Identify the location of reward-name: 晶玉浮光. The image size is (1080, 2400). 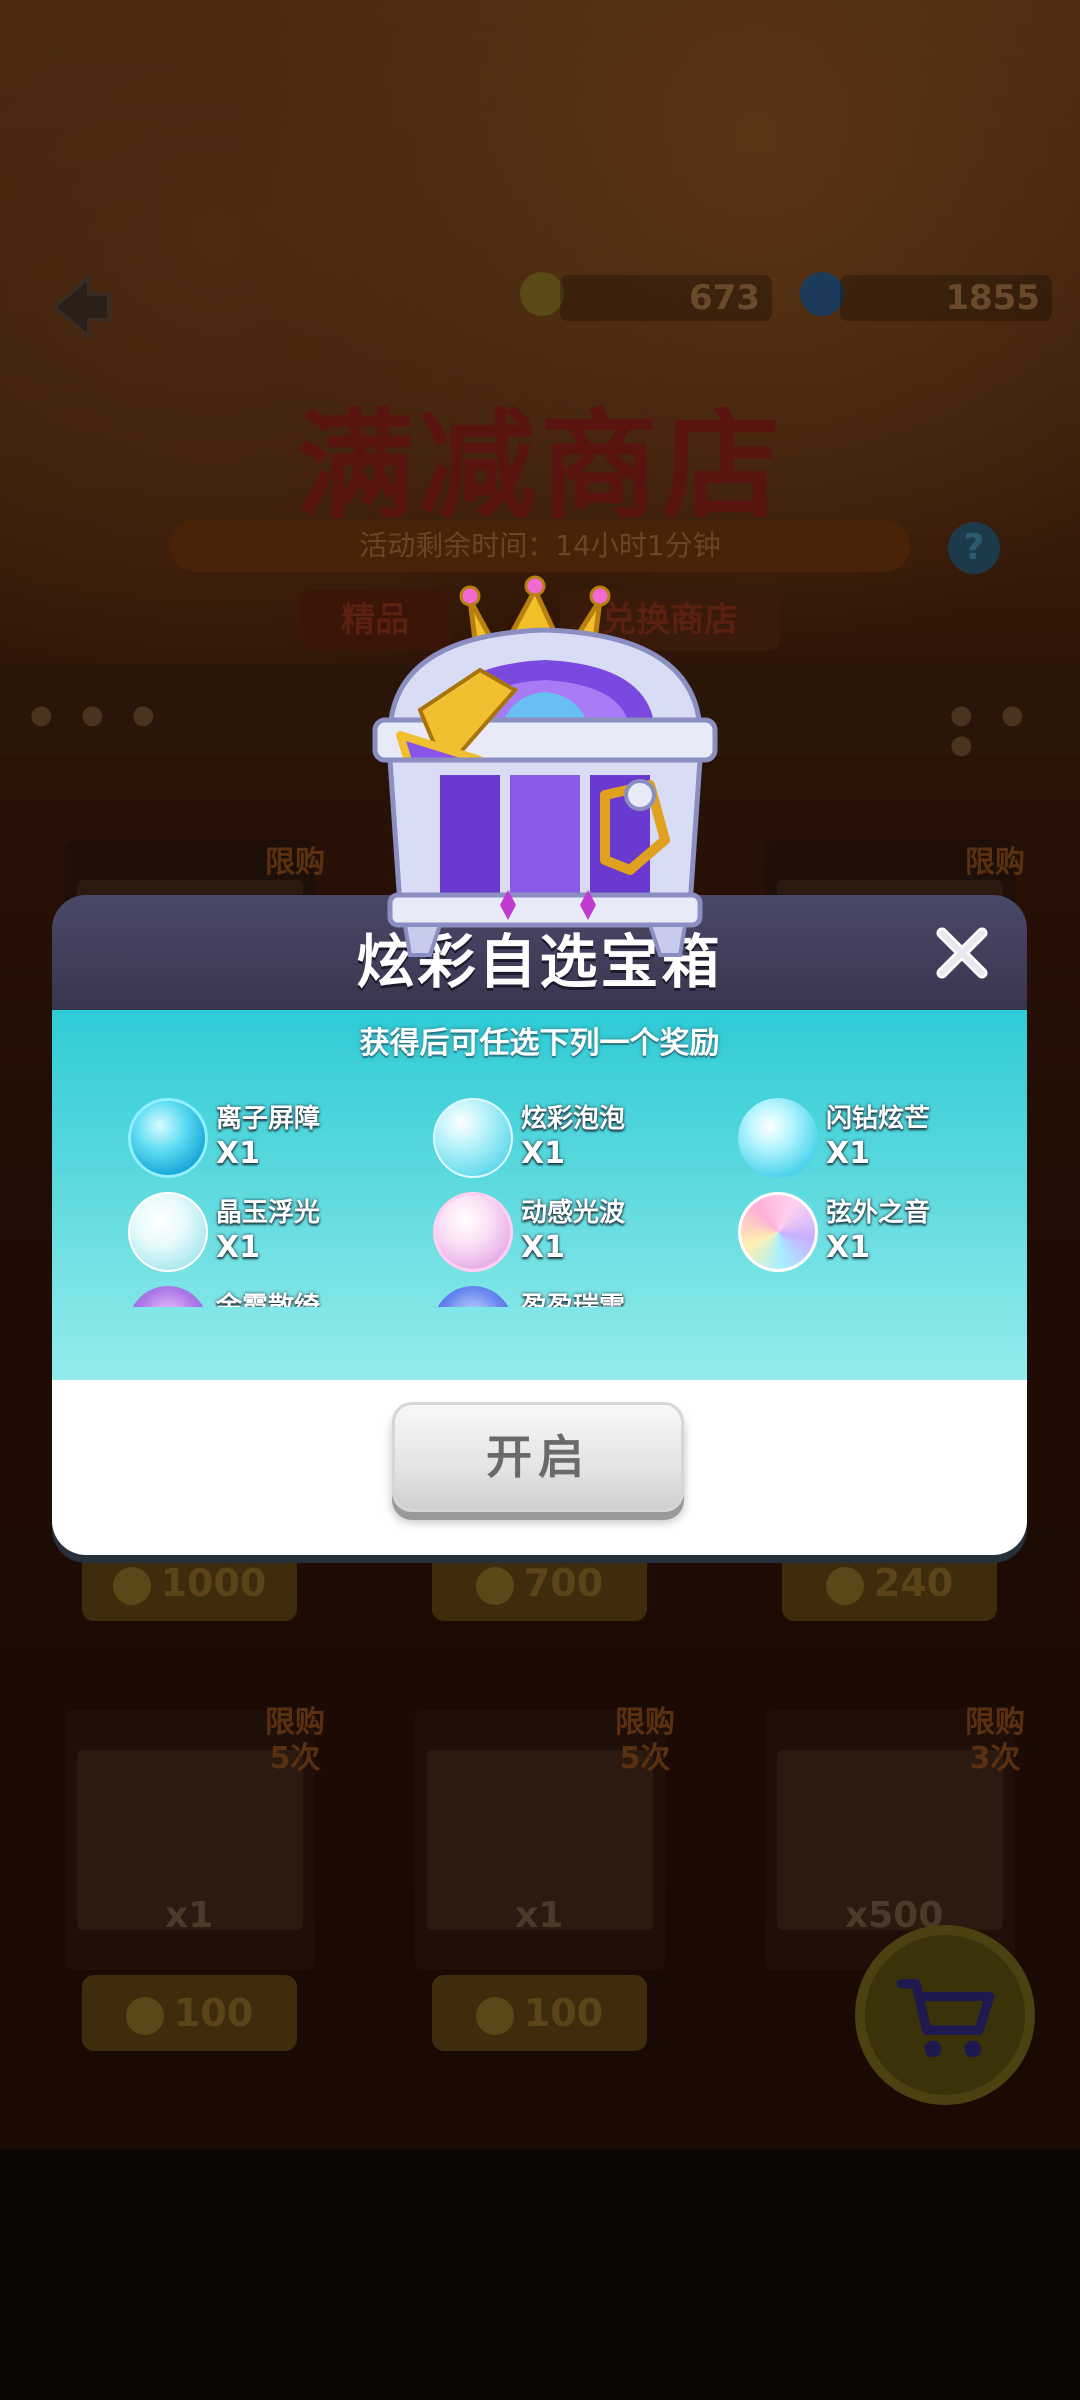
(268, 1213).